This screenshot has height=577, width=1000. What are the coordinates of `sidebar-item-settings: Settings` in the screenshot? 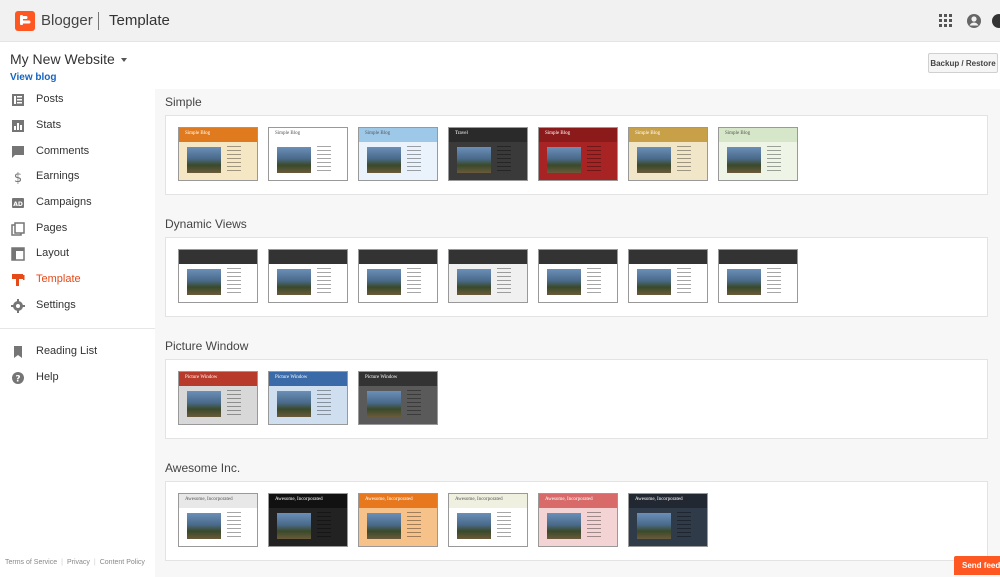 It's located at (77, 306).